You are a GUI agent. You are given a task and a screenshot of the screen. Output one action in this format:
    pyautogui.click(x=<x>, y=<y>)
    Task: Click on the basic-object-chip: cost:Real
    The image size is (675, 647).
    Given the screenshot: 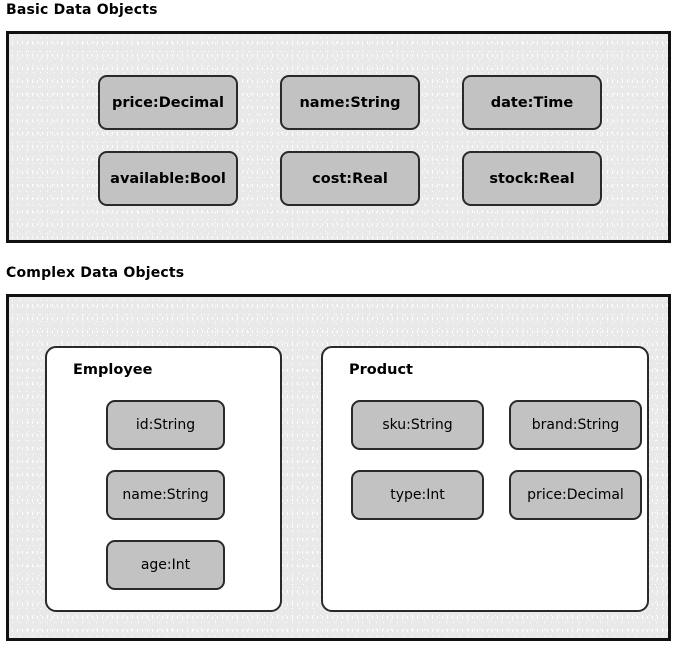 What is the action you would take?
    pyautogui.click(x=350, y=178)
    